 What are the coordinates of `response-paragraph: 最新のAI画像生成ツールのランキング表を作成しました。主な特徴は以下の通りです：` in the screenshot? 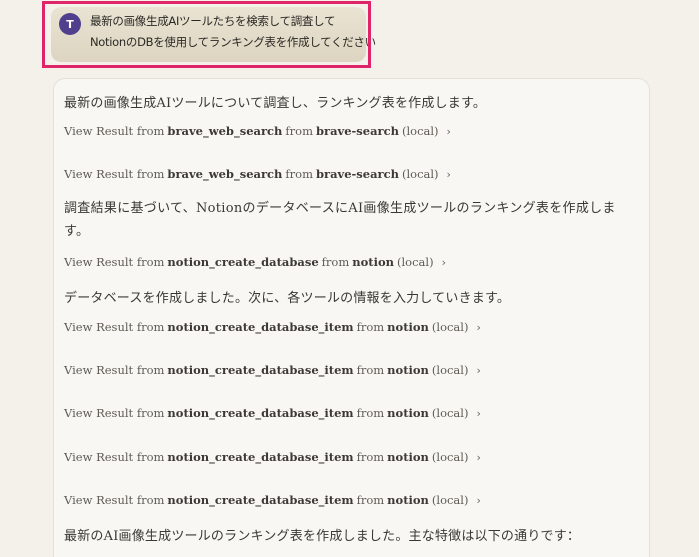 It's located at (322, 536).